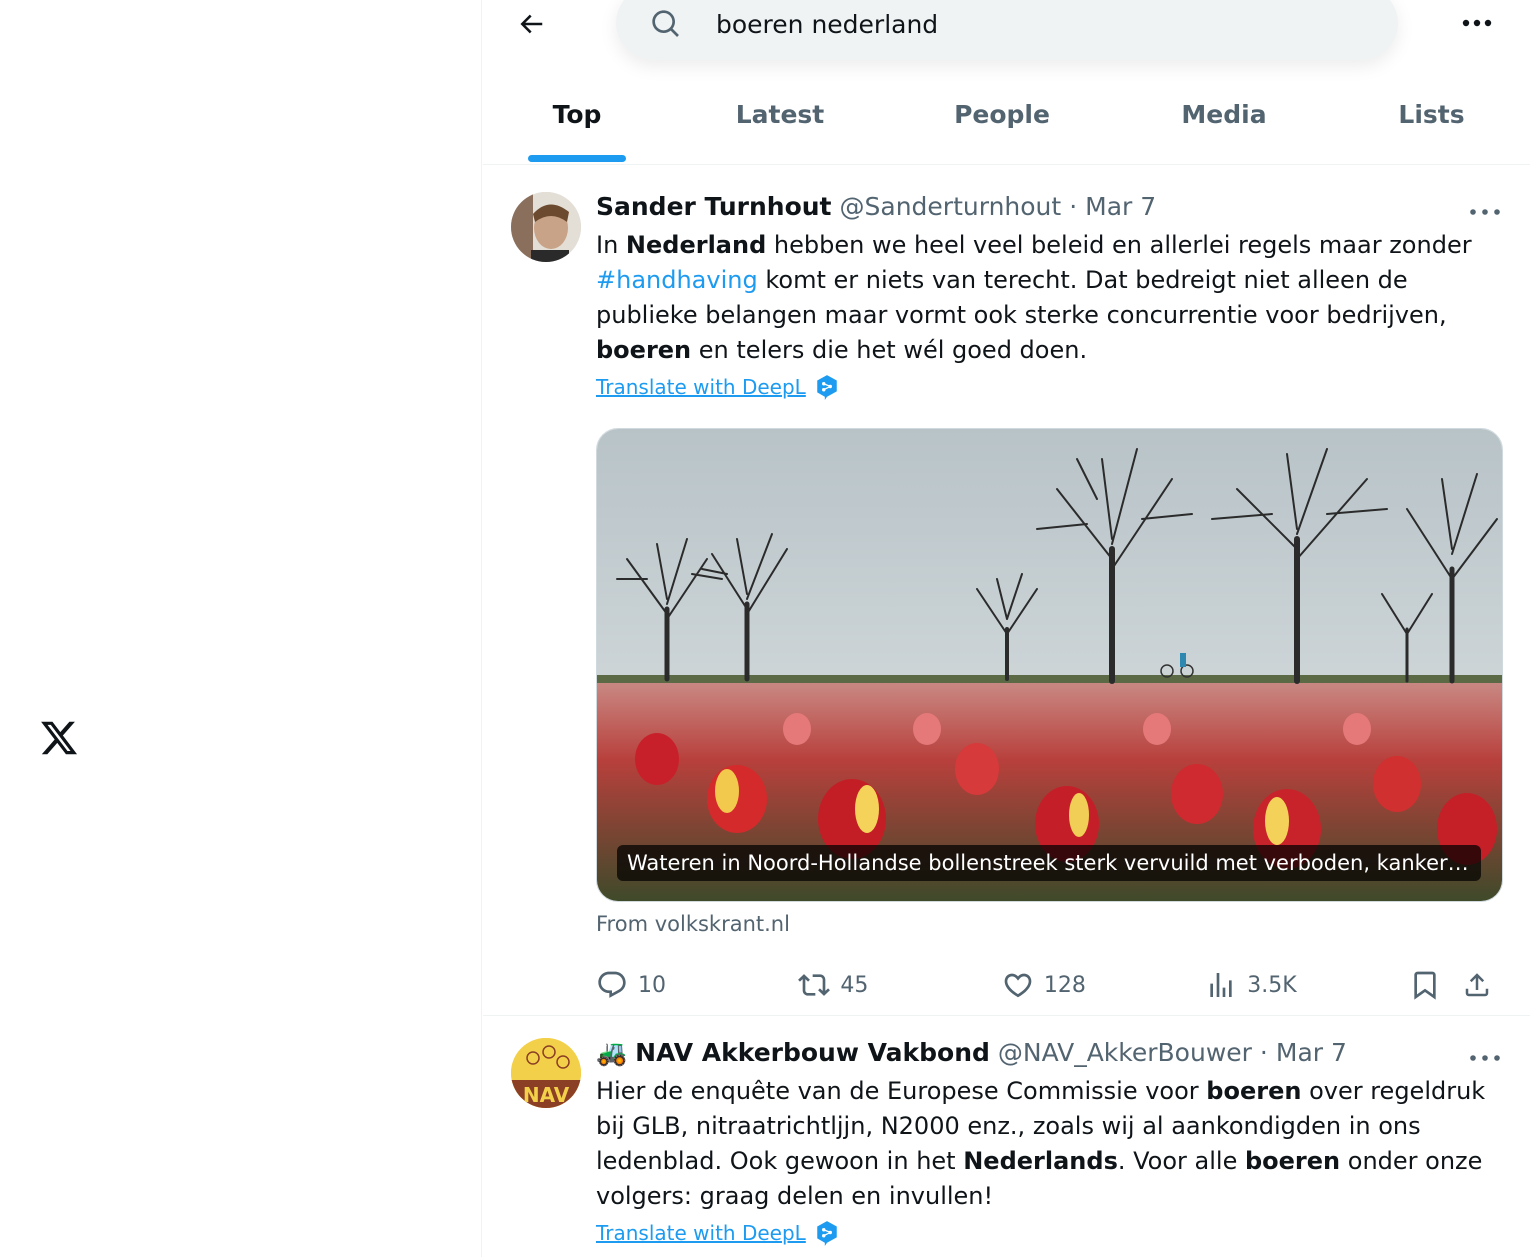 This screenshot has width=1530, height=1257. I want to click on search-header: Top Latest People Media Lists, so click(1006, 82).